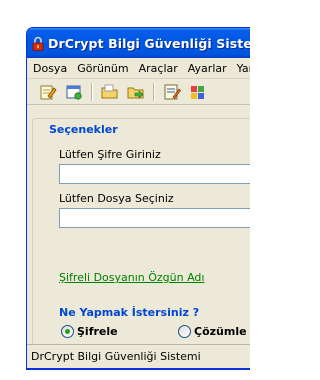 Image resolution: width=320 pixels, height=380 pixels. What do you see at coordinates (149, 43) in the screenshot?
I see `window-title: DrCrypt Bilgi Güvenliği Sistemi` at bounding box center [149, 43].